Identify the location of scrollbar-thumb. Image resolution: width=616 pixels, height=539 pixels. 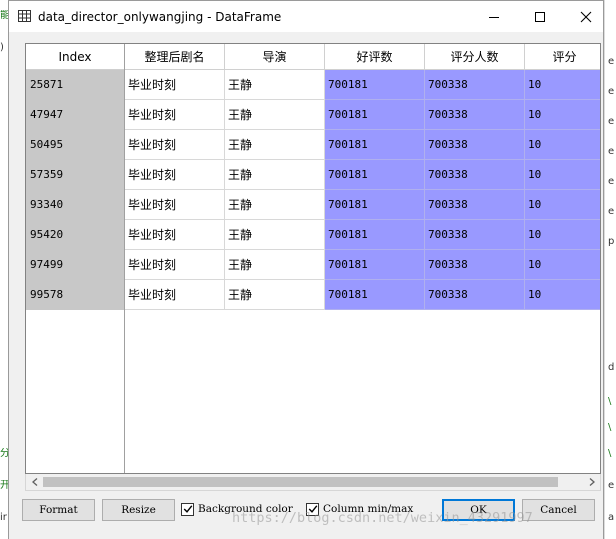
(300, 482).